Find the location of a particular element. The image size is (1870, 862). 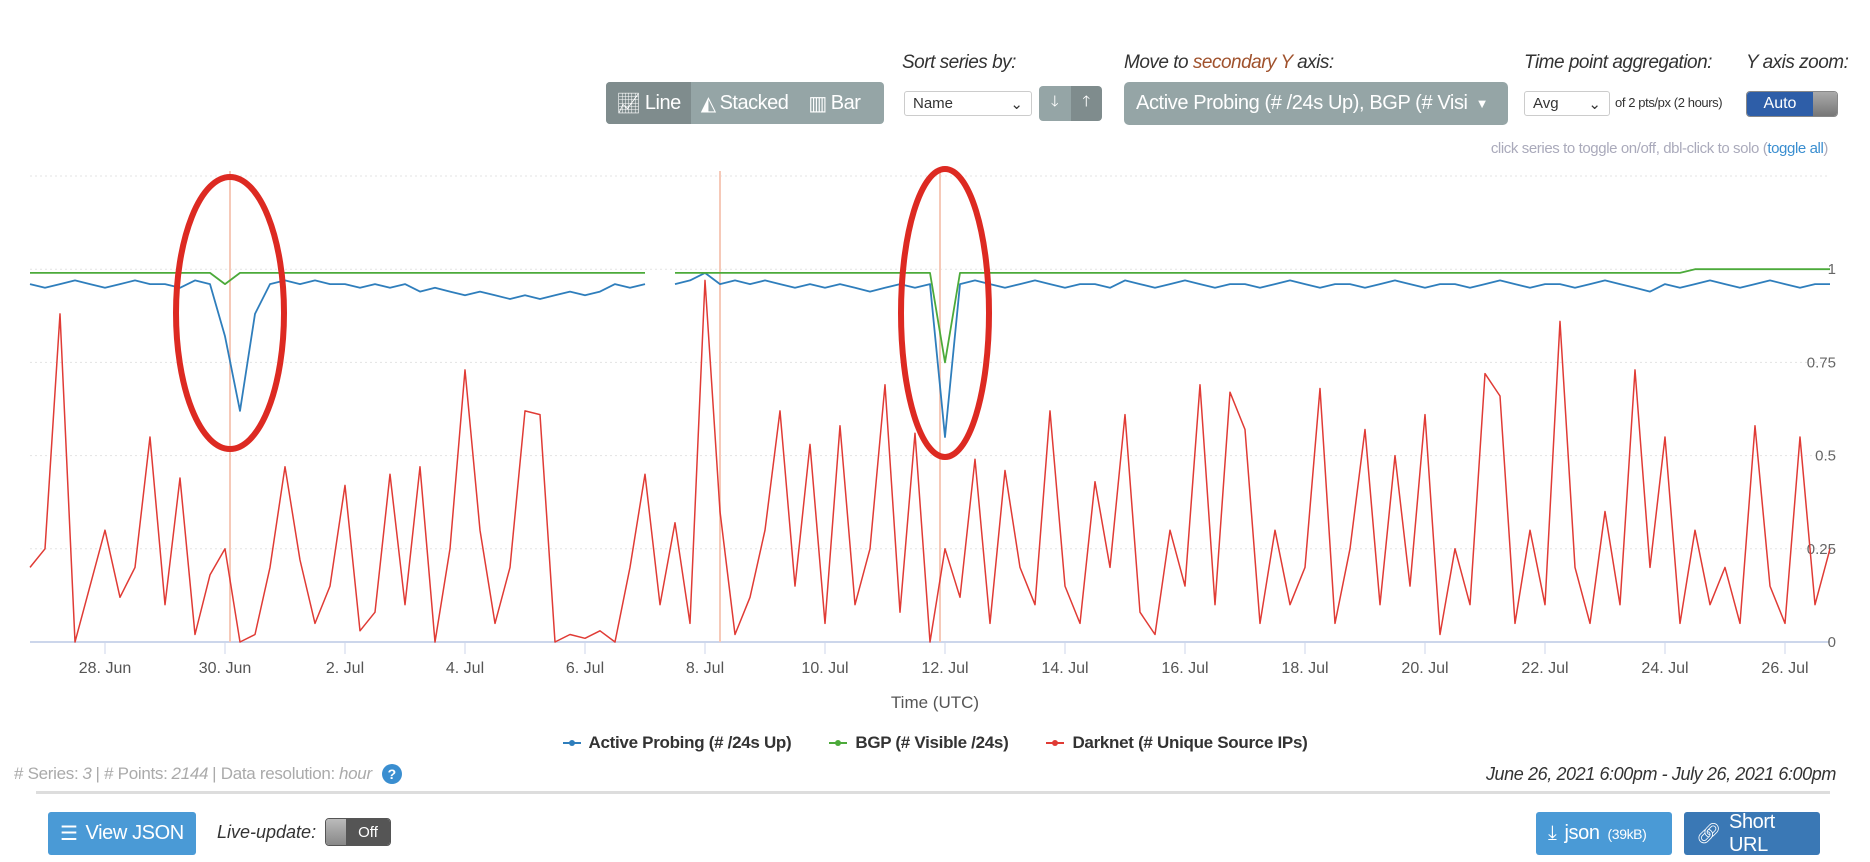

aggregation-value: Avg is located at coordinates (1546, 103).